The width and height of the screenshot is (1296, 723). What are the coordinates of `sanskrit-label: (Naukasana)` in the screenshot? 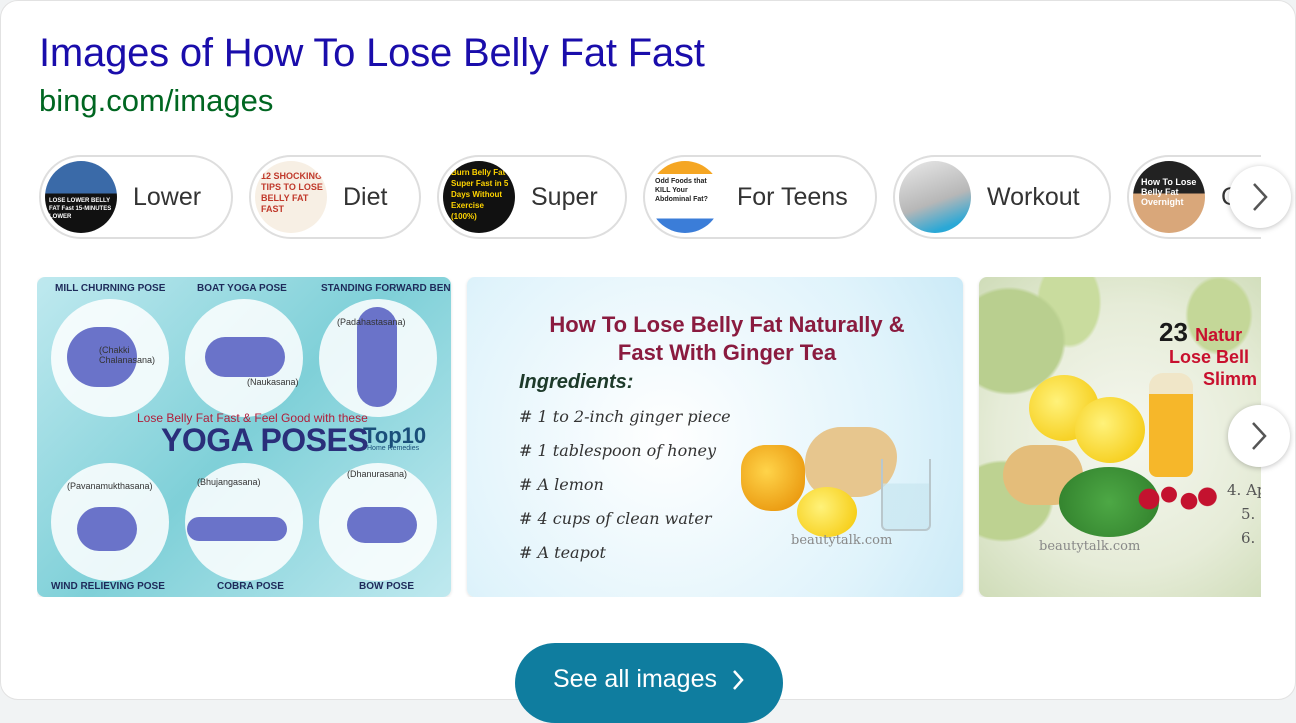 It's located at (273, 382).